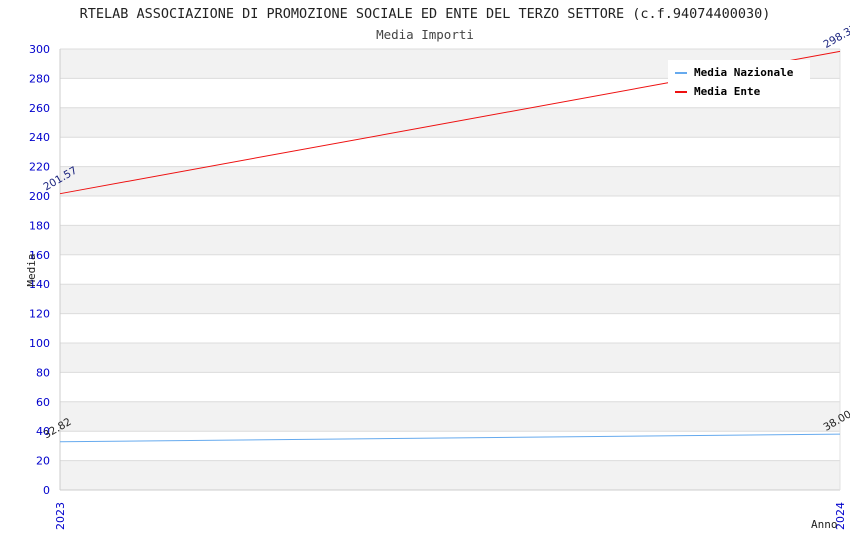  What do you see at coordinates (824, 524) in the screenshot?
I see `x-axis-label: Anno` at bounding box center [824, 524].